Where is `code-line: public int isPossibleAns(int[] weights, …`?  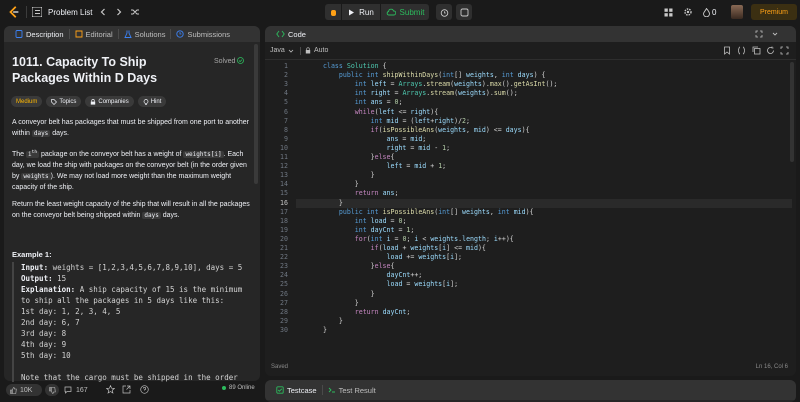 code-line: public int isPossibleAns(int[] weights, … is located at coordinates (428, 212).